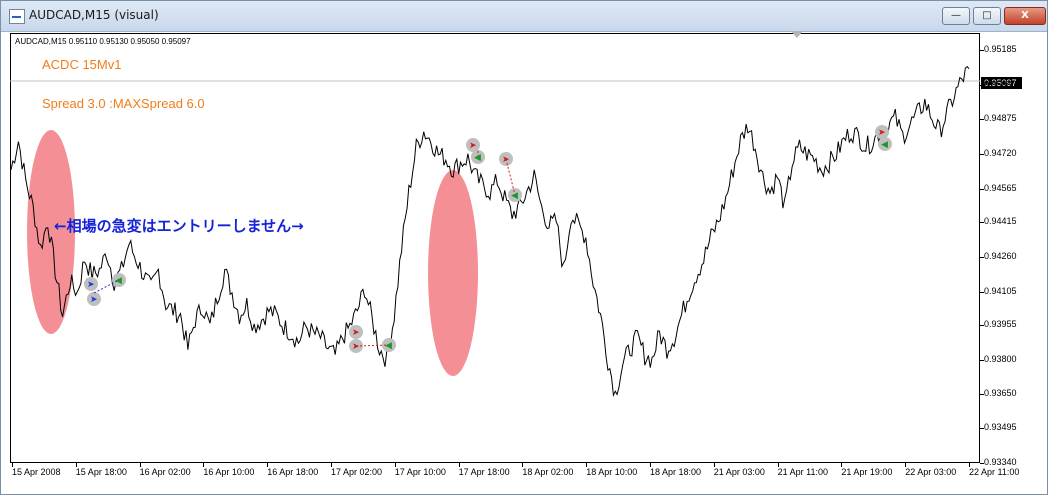  Describe the element at coordinates (36, 472) in the screenshot. I see `time-axis-label: 15 Apr 2008` at that location.